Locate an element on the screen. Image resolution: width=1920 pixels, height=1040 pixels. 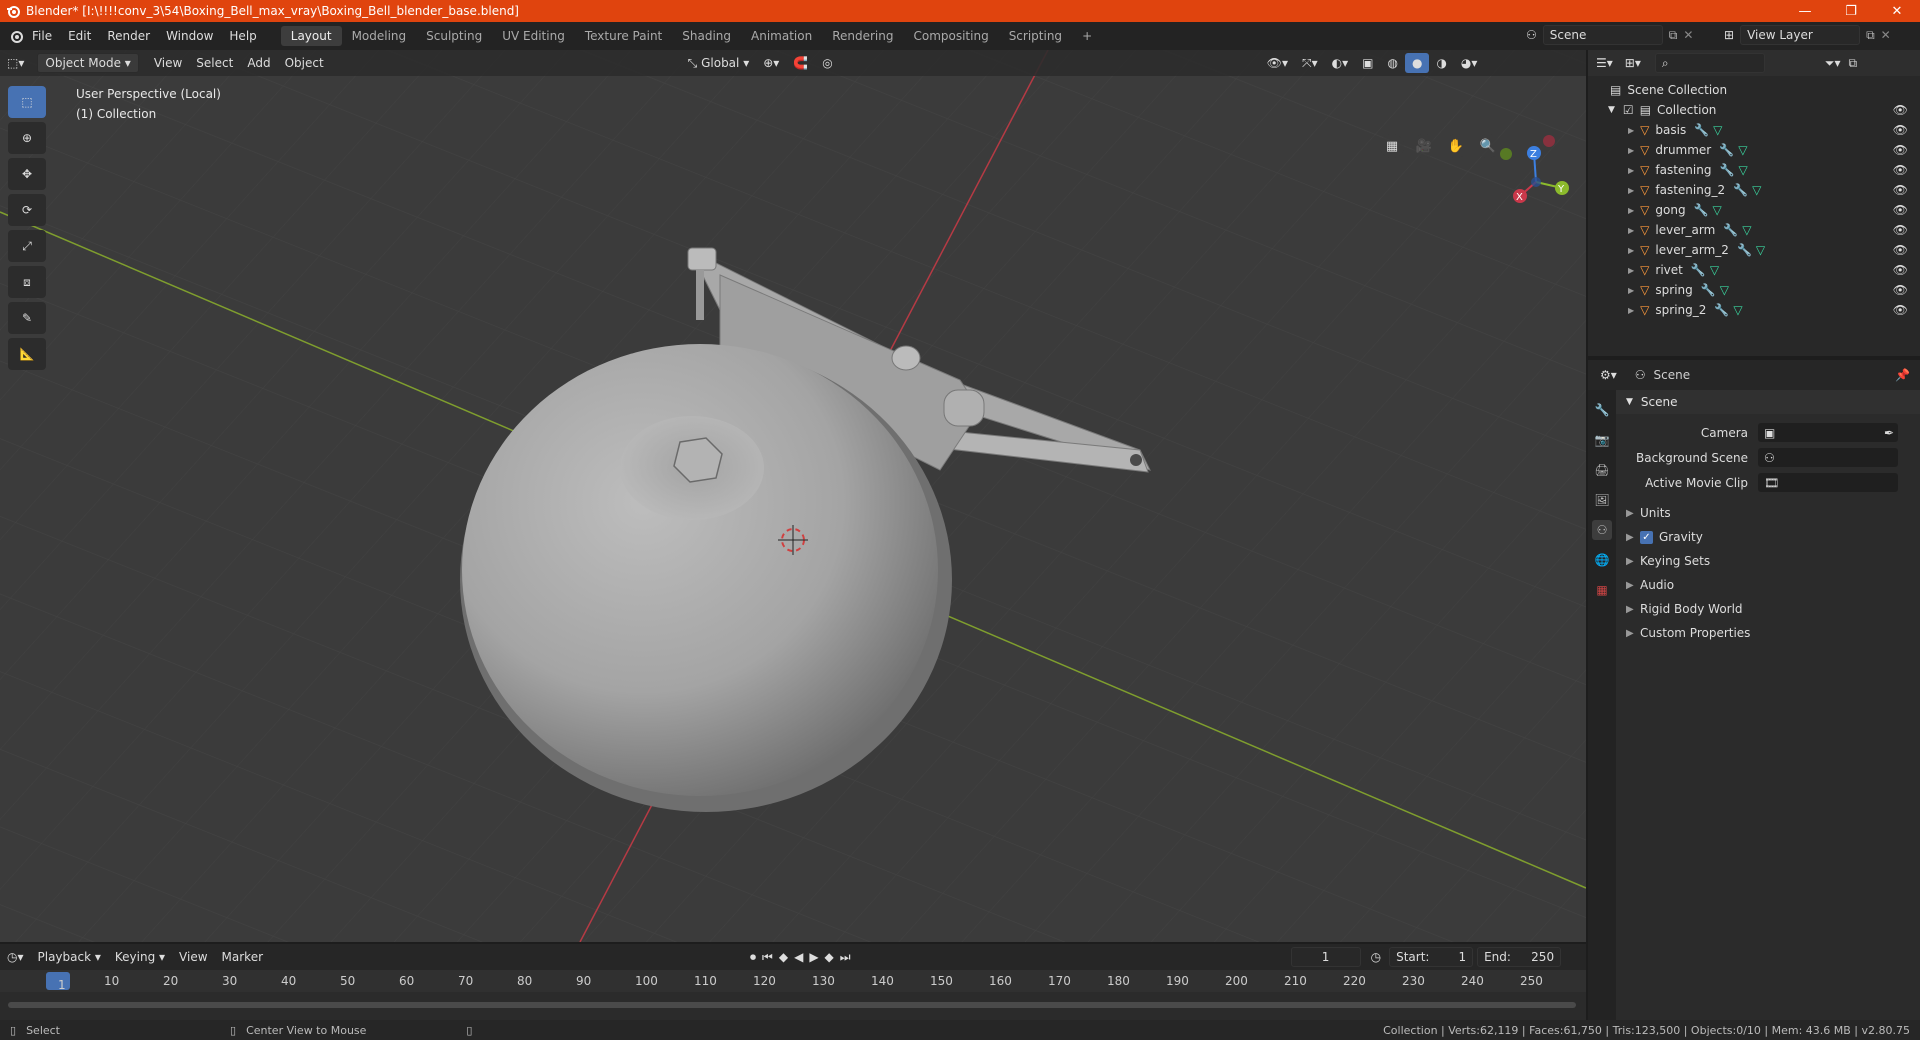
scene-field: Scene is located at coordinates (1602, 35).